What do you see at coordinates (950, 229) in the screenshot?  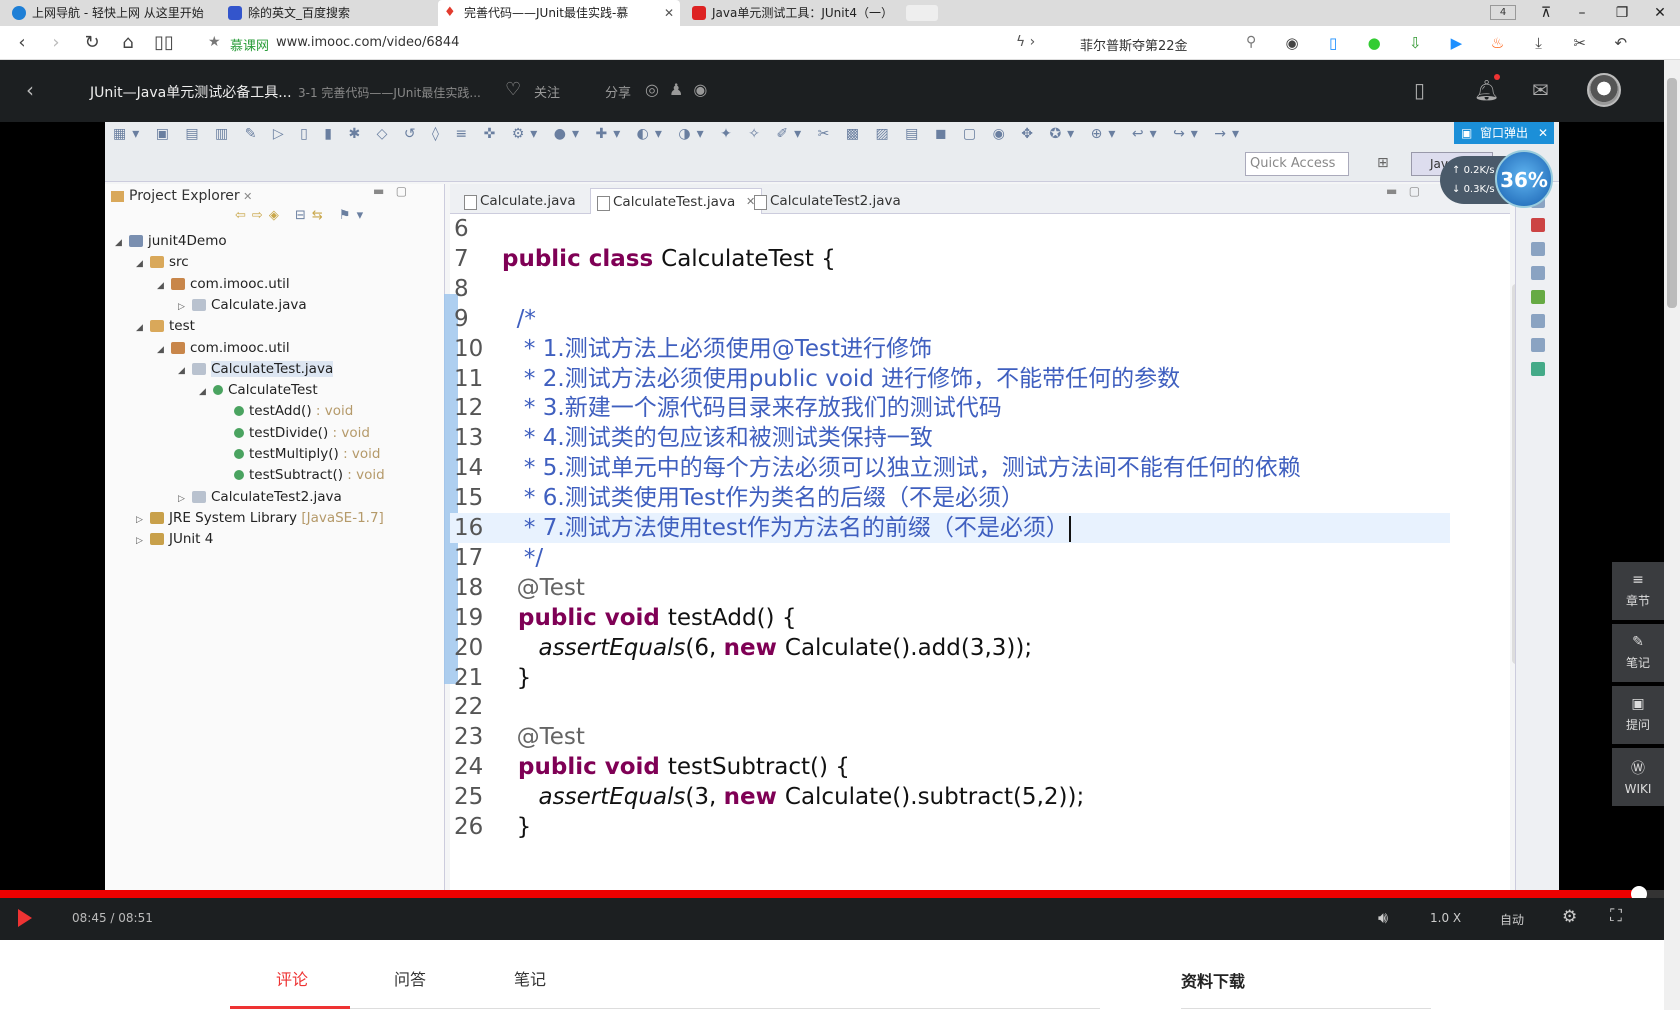 I see `code-line: 6` at bounding box center [950, 229].